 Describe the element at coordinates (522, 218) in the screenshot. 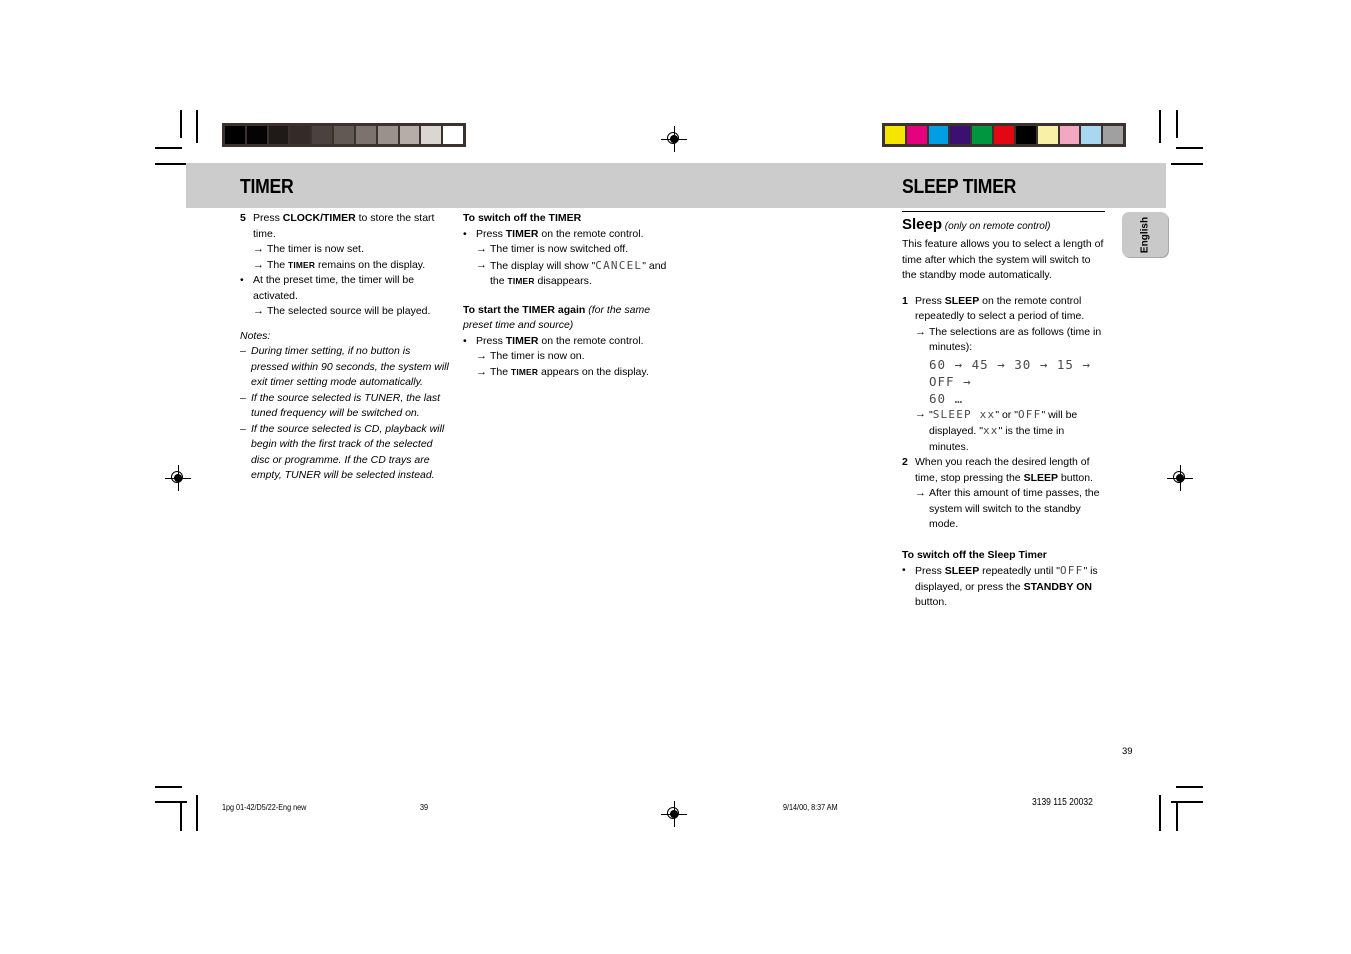

I see `heading-switch-off-timer: To switch off the TIMER` at that location.